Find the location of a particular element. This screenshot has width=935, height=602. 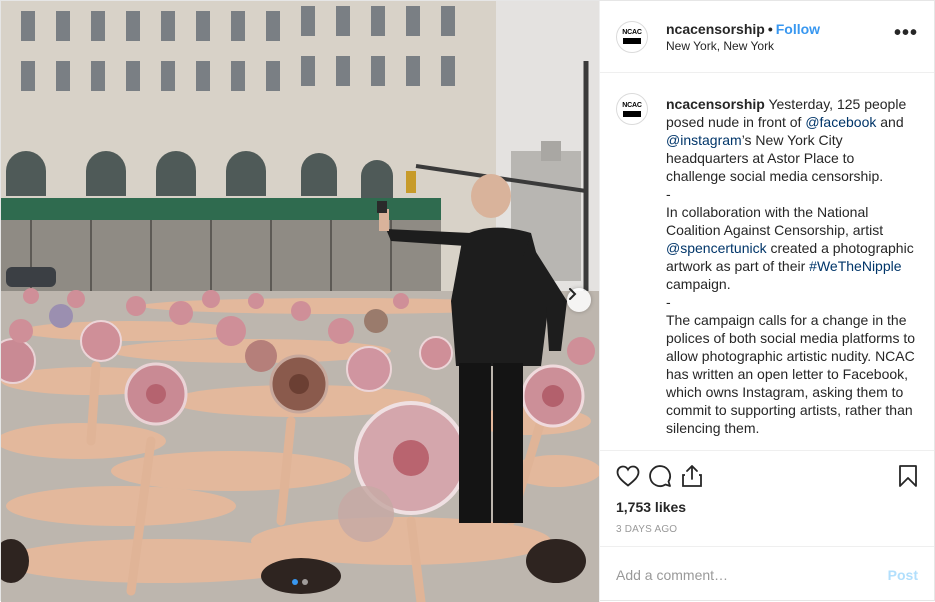

avatar: NCAC is located at coordinates (632, 36).